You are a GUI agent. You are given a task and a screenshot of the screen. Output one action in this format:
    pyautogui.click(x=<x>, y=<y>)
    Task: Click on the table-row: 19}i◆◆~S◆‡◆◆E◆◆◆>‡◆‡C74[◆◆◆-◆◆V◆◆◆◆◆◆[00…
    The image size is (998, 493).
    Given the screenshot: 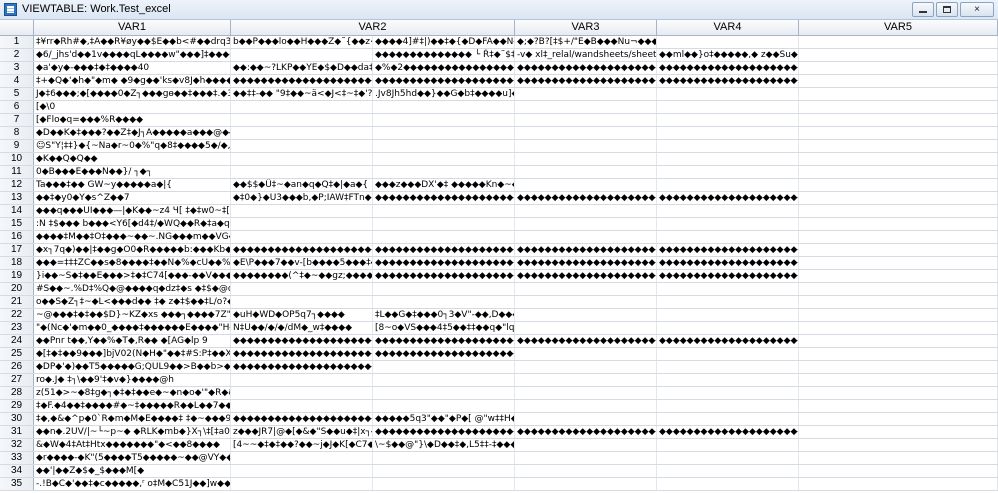 What is the action you would take?
    pyautogui.click(x=499, y=276)
    